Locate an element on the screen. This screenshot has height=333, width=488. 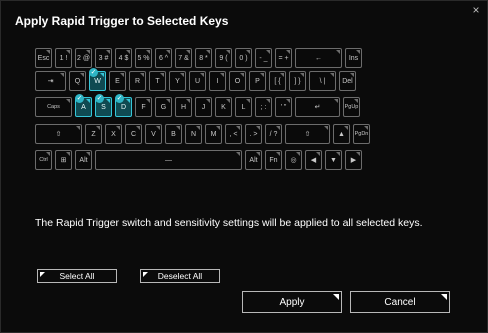
key-row1-7: 7 & is located at coordinates (183, 58).